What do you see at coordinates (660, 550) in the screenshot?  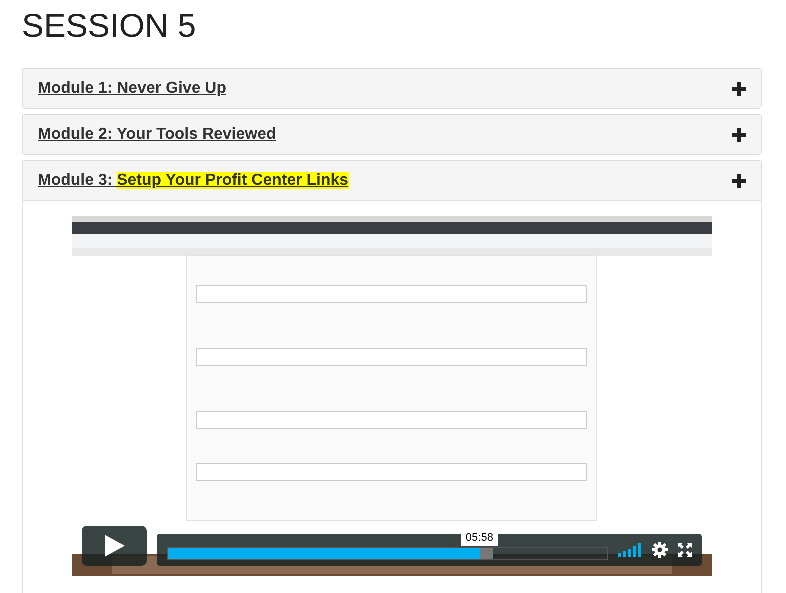 I see `settings-icon` at bounding box center [660, 550].